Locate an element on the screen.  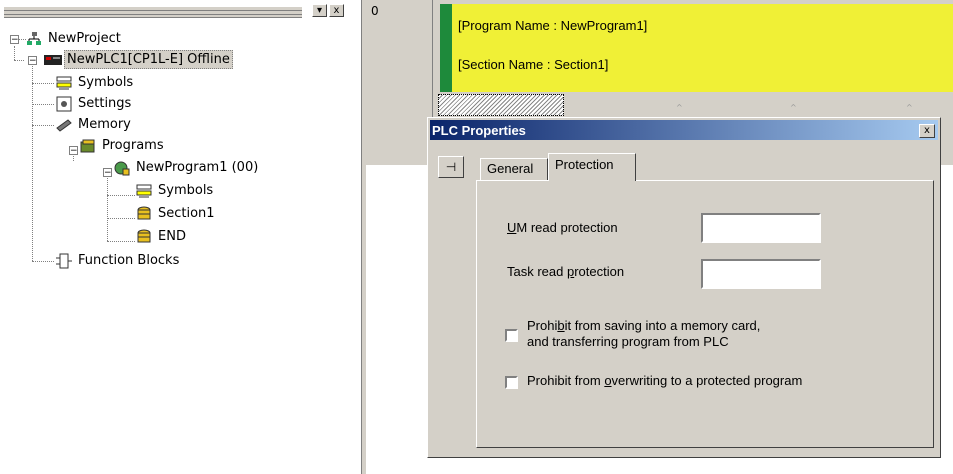
rung-number: 0 is located at coordinates (375, 11).